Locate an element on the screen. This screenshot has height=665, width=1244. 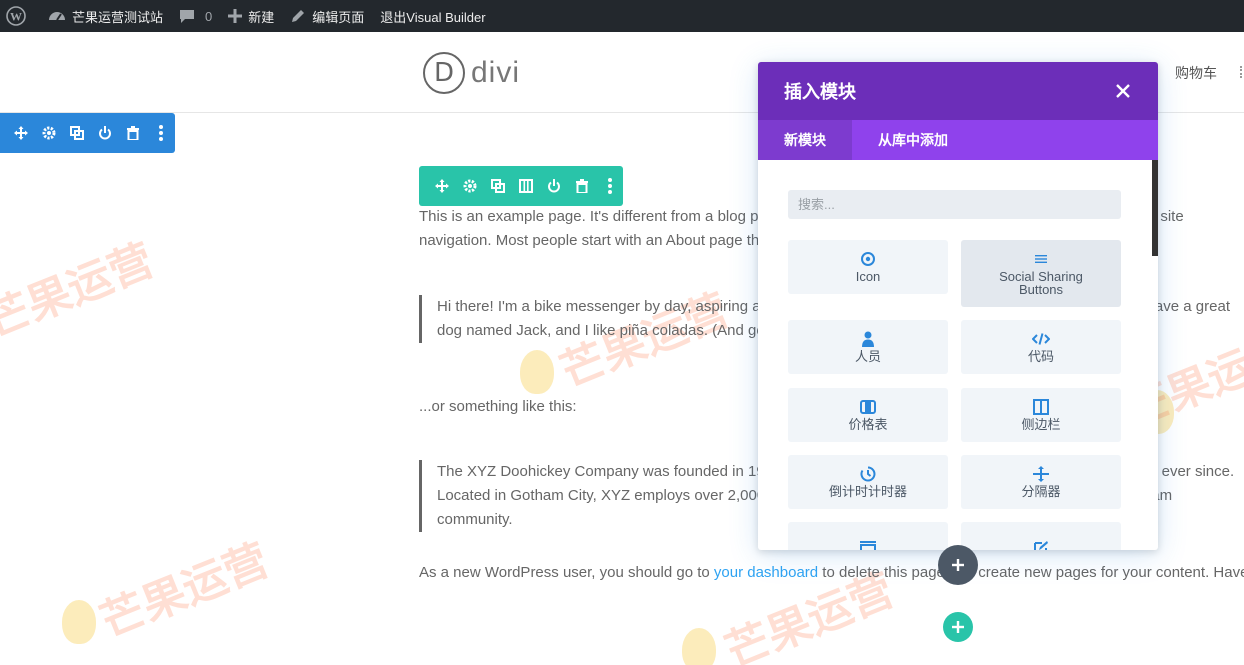
dashboard-gauge-icon is located at coordinates (57, 16).